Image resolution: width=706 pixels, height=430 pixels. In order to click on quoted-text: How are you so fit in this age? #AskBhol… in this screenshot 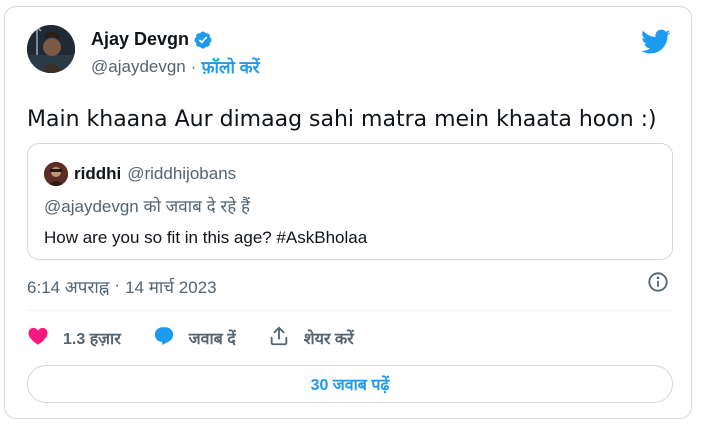, I will do `click(206, 237)`.